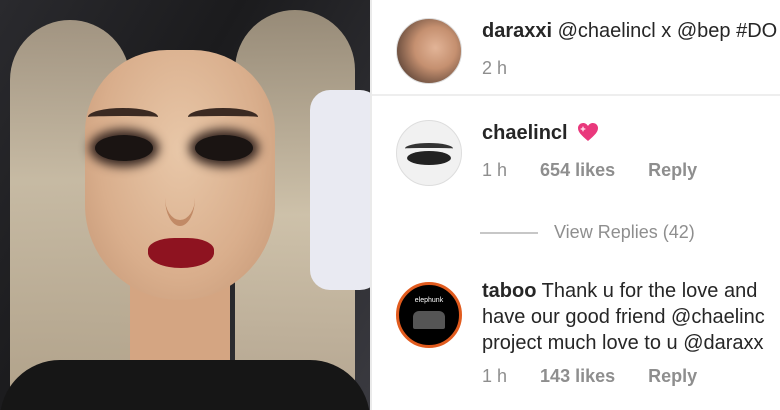 The image size is (780, 410). I want to click on username: chaelincl, so click(525, 133).